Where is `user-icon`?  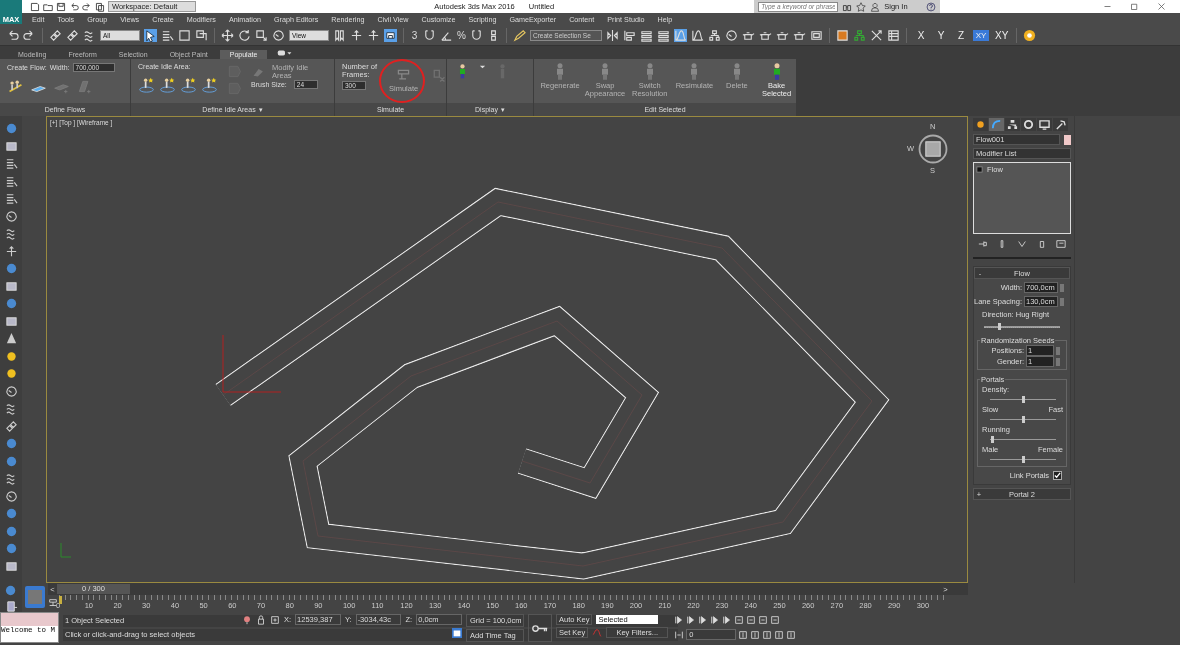
user-icon is located at coordinates (875, 6).